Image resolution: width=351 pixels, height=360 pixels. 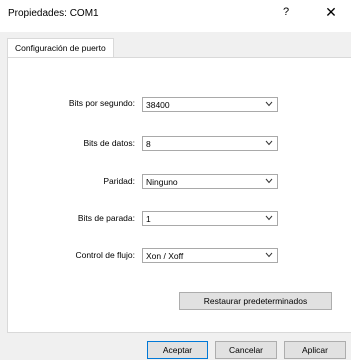 I want to click on data-bits-value: 8, so click(x=148, y=144).